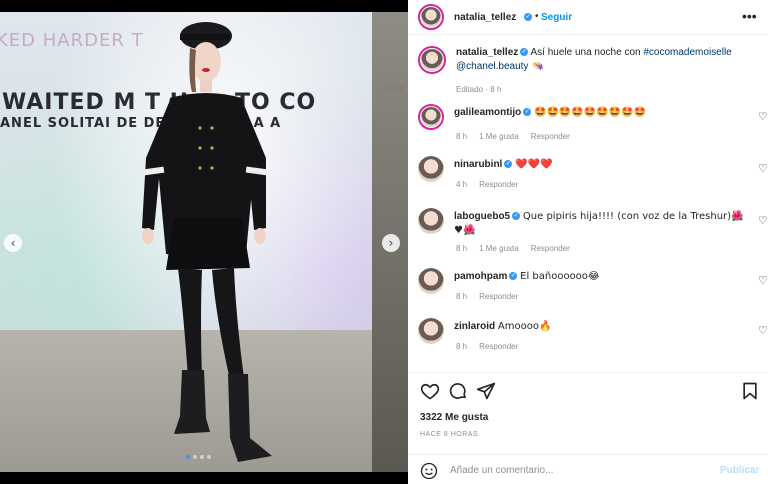 This screenshot has height=484, width=768. What do you see at coordinates (487, 112) in the screenshot?
I see `commenter-username: galileamontijo` at bounding box center [487, 112].